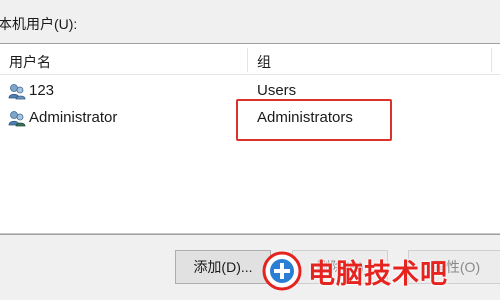  Describe the element at coordinates (372, 59) in the screenshot. I see `column-header-group: 组` at that location.